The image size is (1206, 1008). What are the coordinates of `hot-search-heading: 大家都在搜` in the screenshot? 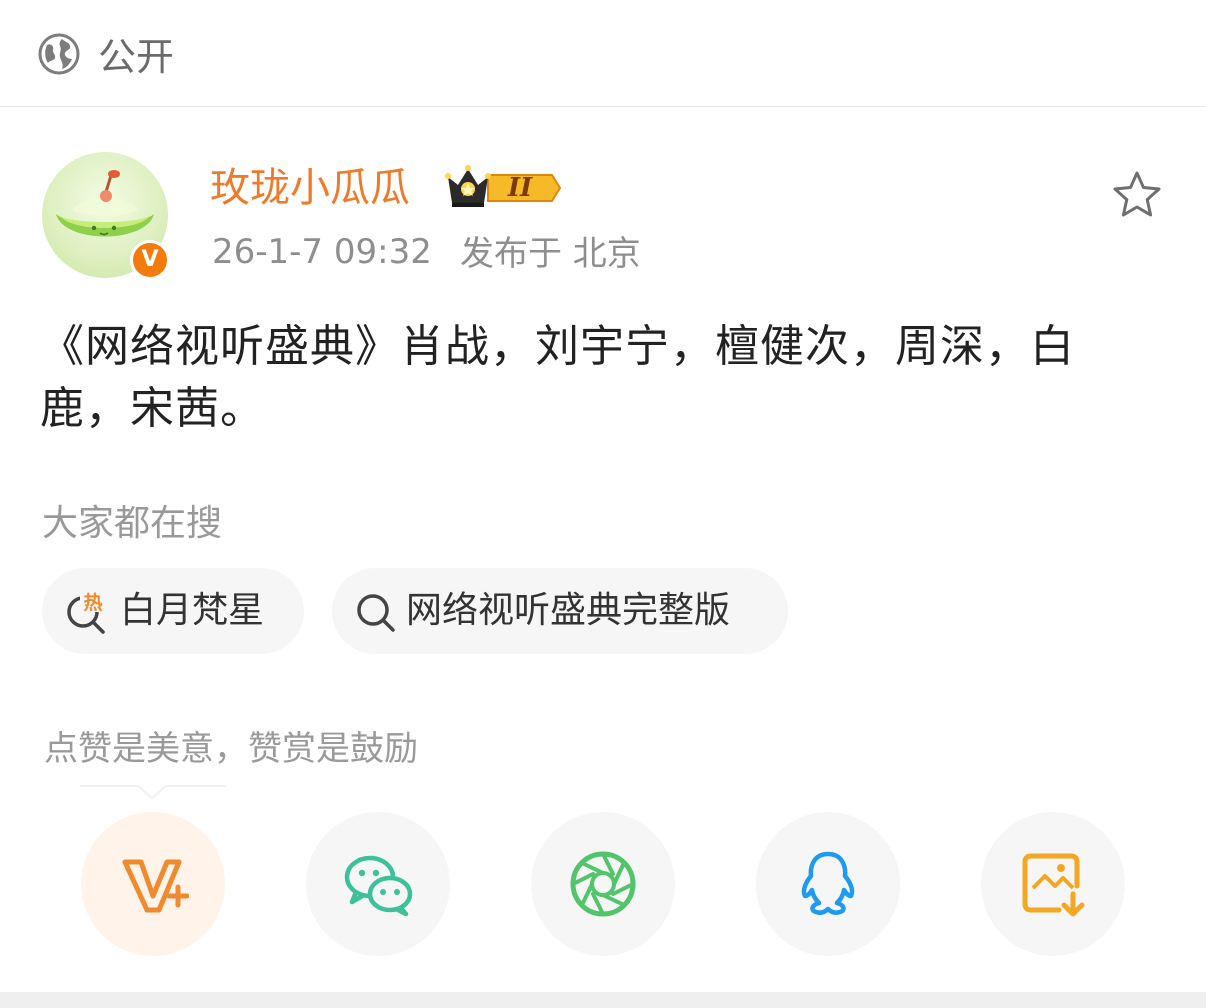 It's located at (132, 523).